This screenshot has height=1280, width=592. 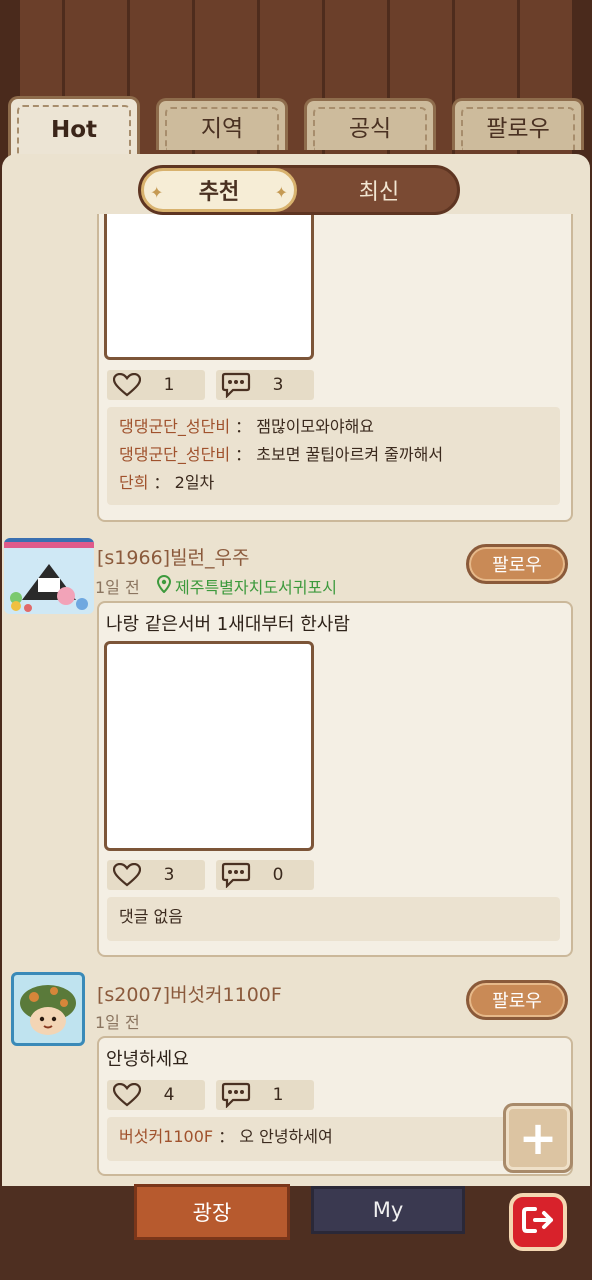 I want to click on plus-icon: +, so click(x=538, y=1138).